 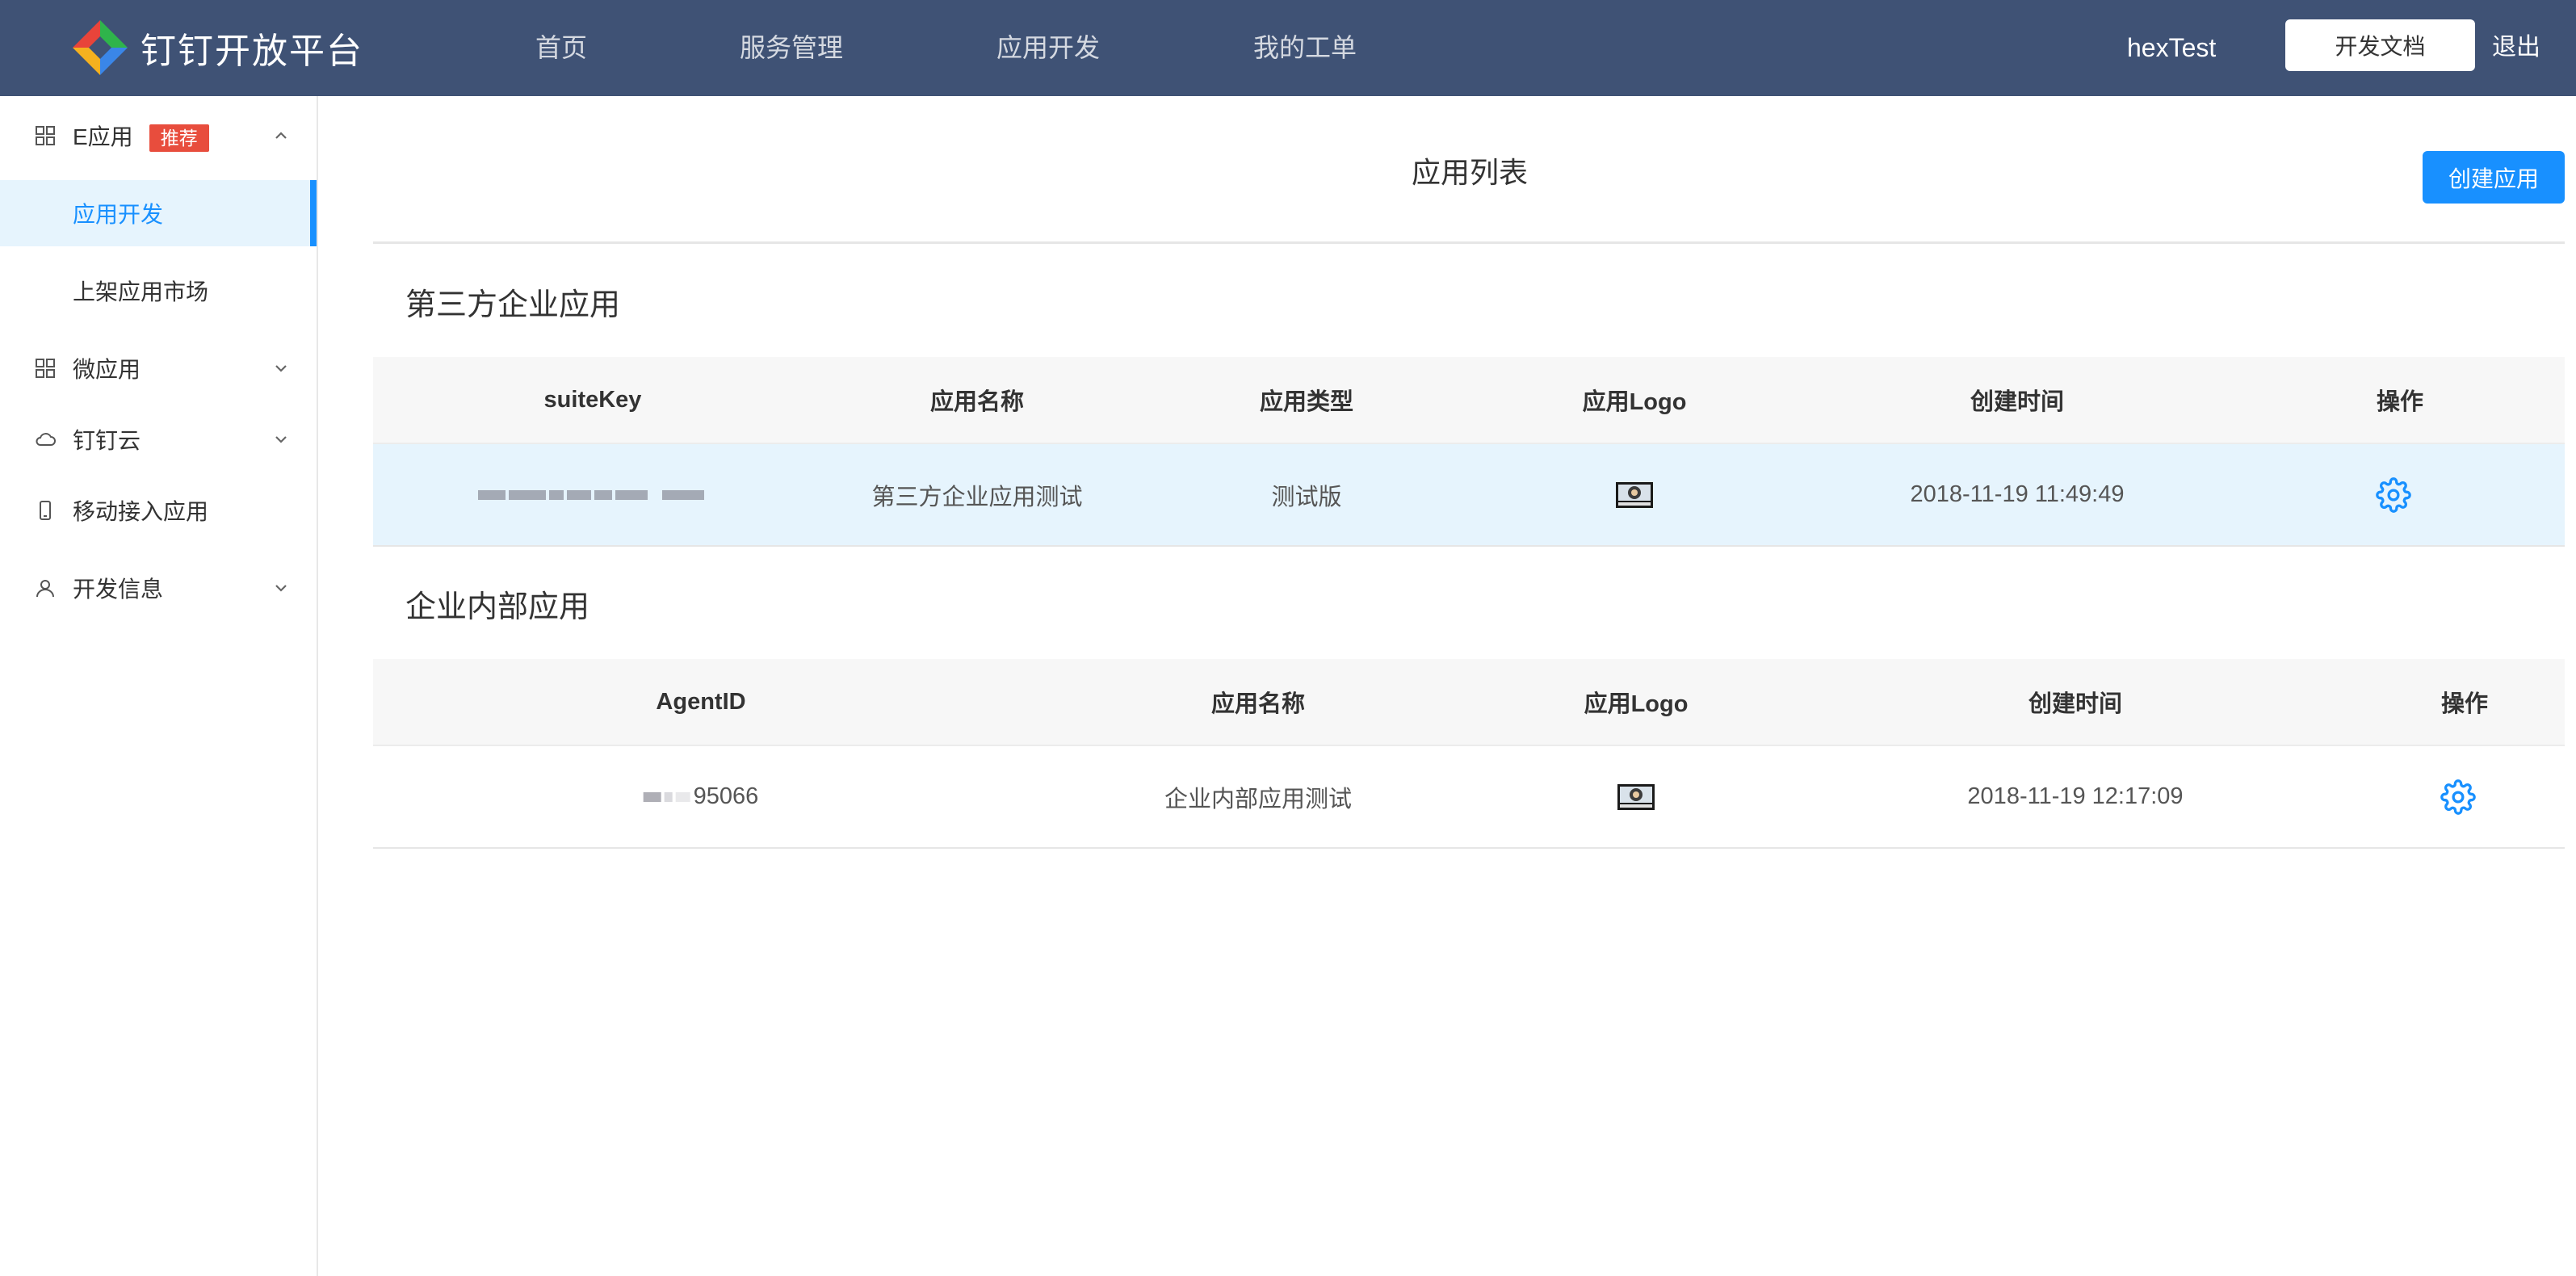 I want to click on chevron-up-icon, so click(x=281, y=135).